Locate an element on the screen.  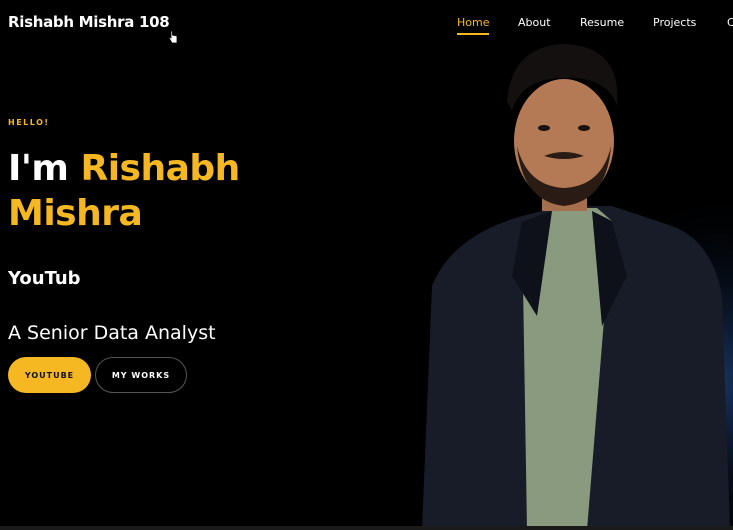
nav-contact: C is located at coordinates (730, 22).